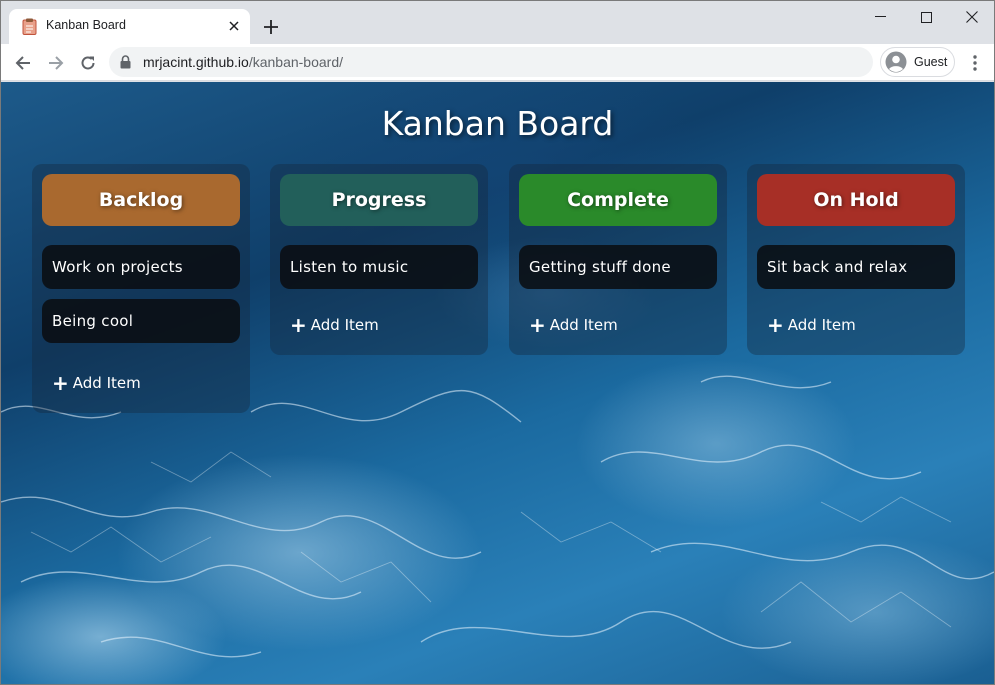 The height and width of the screenshot is (685, 995). I want to click on url-host: mrjacint.github.io, so click(196, 62).